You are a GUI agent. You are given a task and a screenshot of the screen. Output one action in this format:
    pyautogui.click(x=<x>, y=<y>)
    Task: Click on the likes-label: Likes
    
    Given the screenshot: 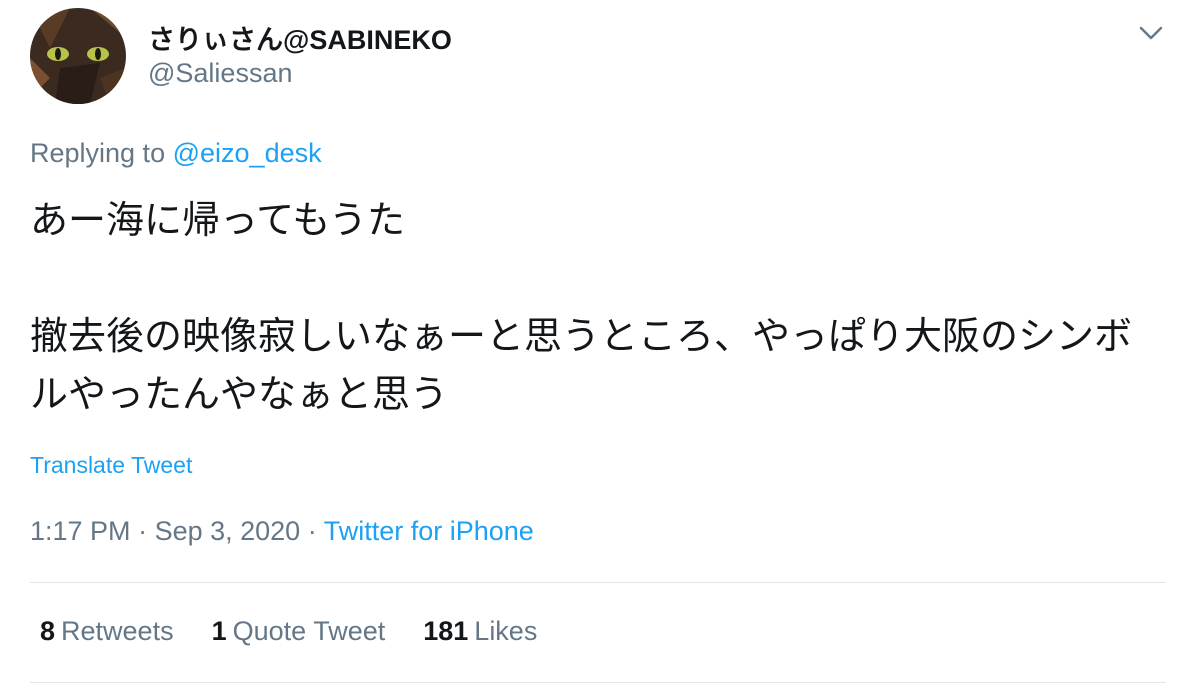 What is the action you would take?
    pyautogui.click(x=506, y=631)
    